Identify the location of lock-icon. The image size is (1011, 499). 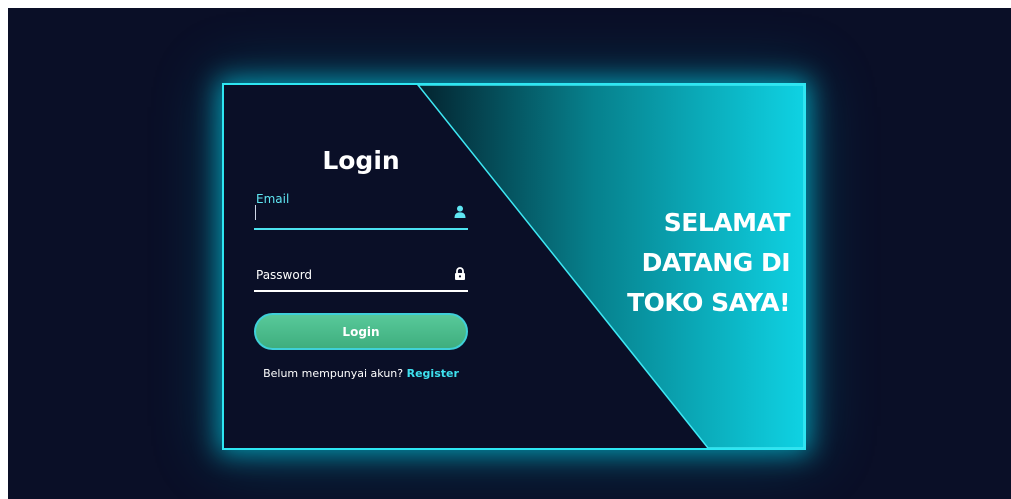
(460, 273).